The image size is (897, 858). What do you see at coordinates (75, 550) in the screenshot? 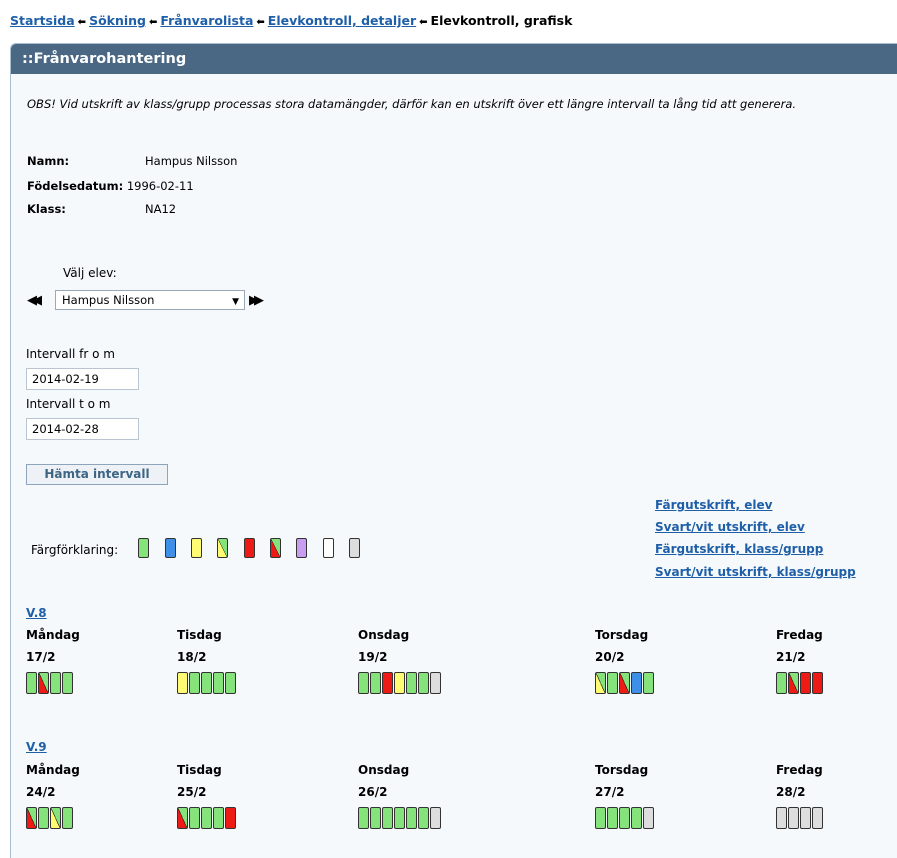
I see `color-legend-label: Färgförklaring:` at bounding box center [75, 550].